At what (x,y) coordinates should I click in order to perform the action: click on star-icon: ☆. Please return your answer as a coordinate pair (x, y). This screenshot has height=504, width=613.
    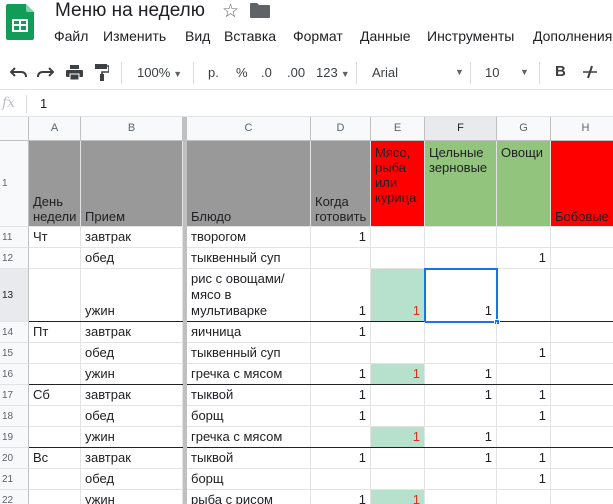
    Looking at the image, I should click on (230, 11).